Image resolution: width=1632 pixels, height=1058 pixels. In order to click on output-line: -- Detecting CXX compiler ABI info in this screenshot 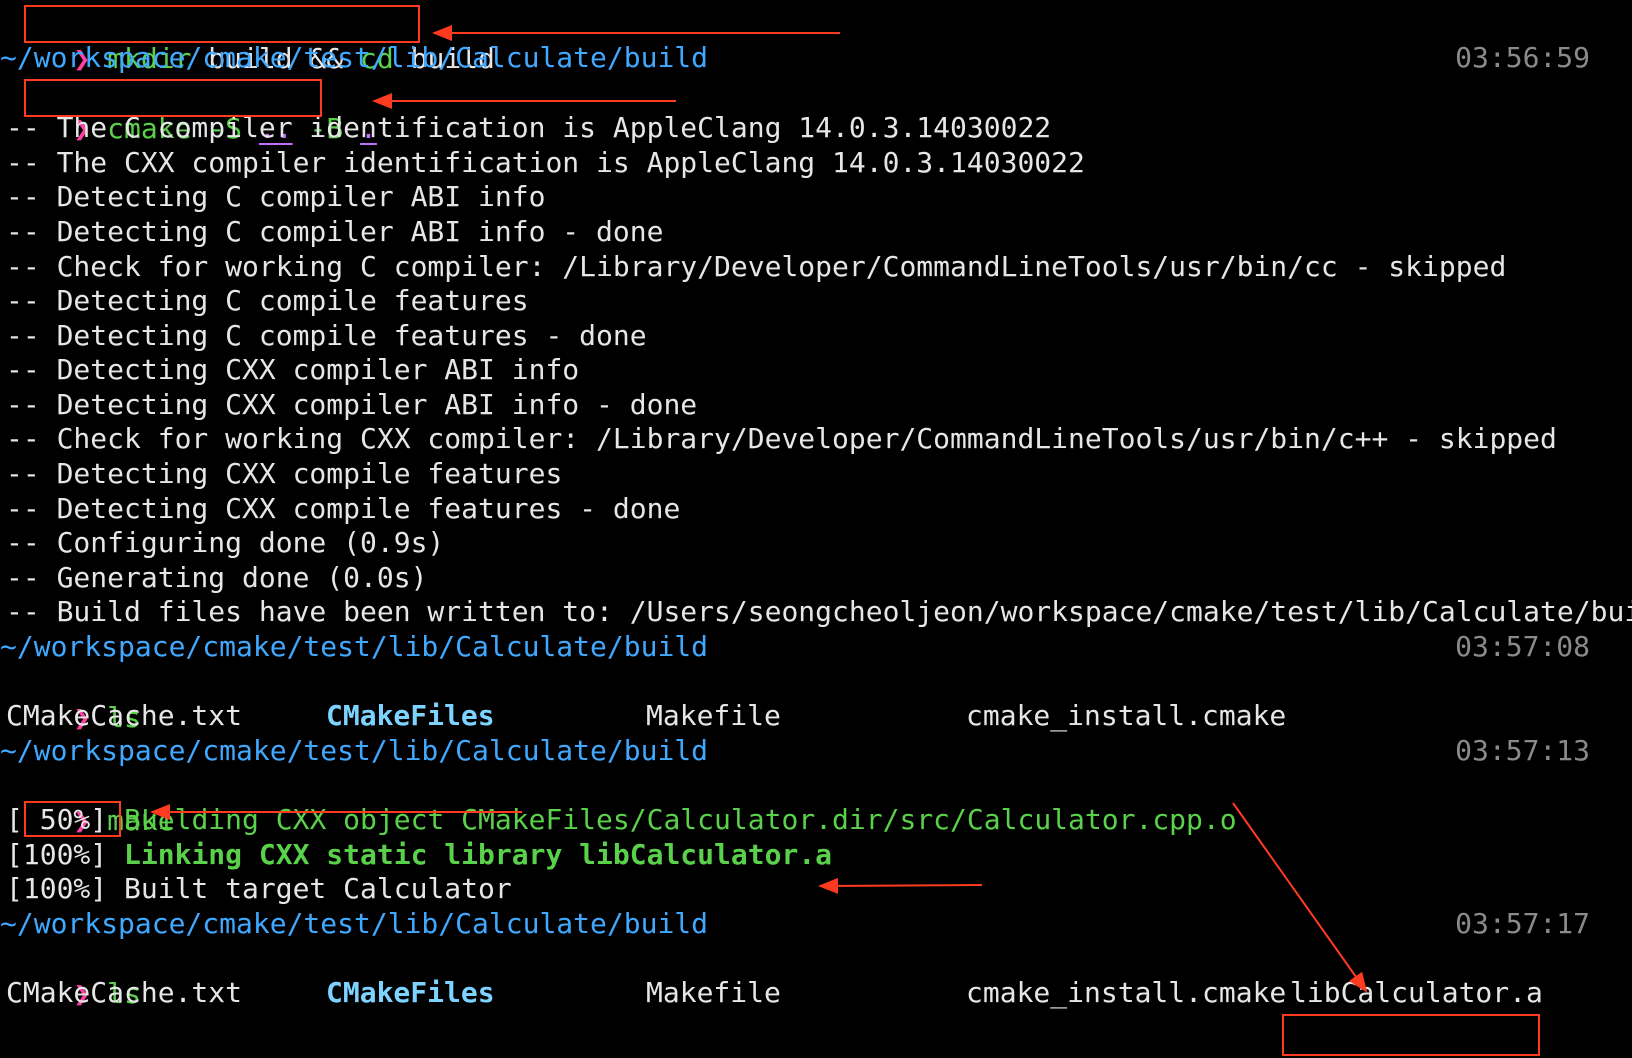, I will do `click(293, 369)`.